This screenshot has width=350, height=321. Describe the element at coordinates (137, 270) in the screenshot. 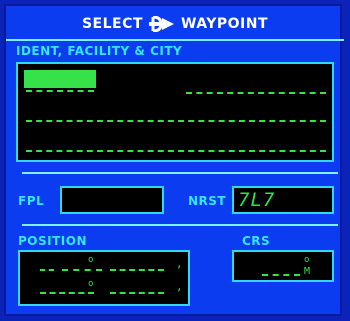

I see `latitude-minutes-dash` at that location.